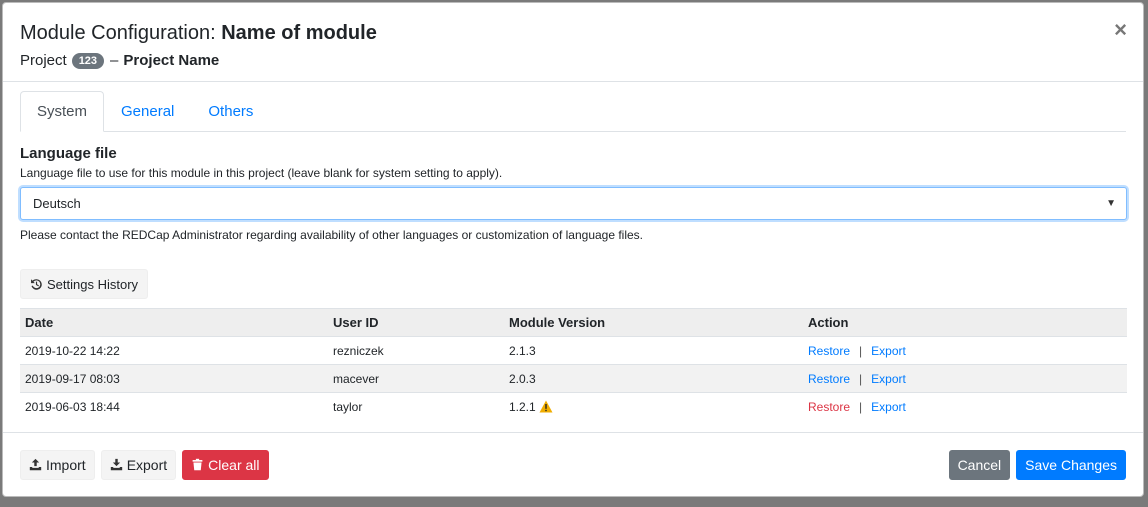 This screenshot has height=507, width=1148. What do you see at coordinates (174, 322) in the screenshot?
I see `col-date: Date` at bounding box center [174, 322].